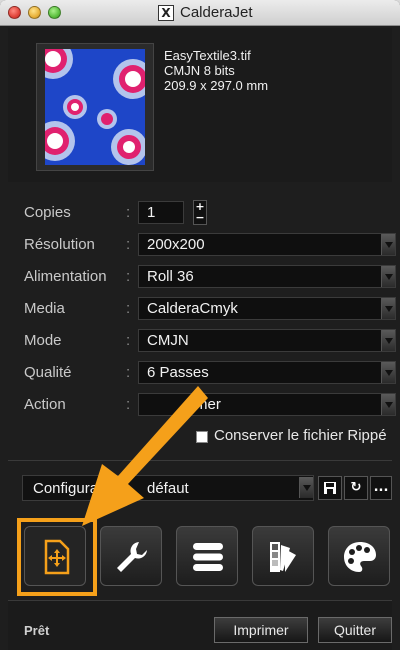 The width and height of the screenshot is (400, 650). Describe the element at coordinates (200, 625) in the screenshot. I see `status-bar: Prêt Imprimer Quitter` at that location.